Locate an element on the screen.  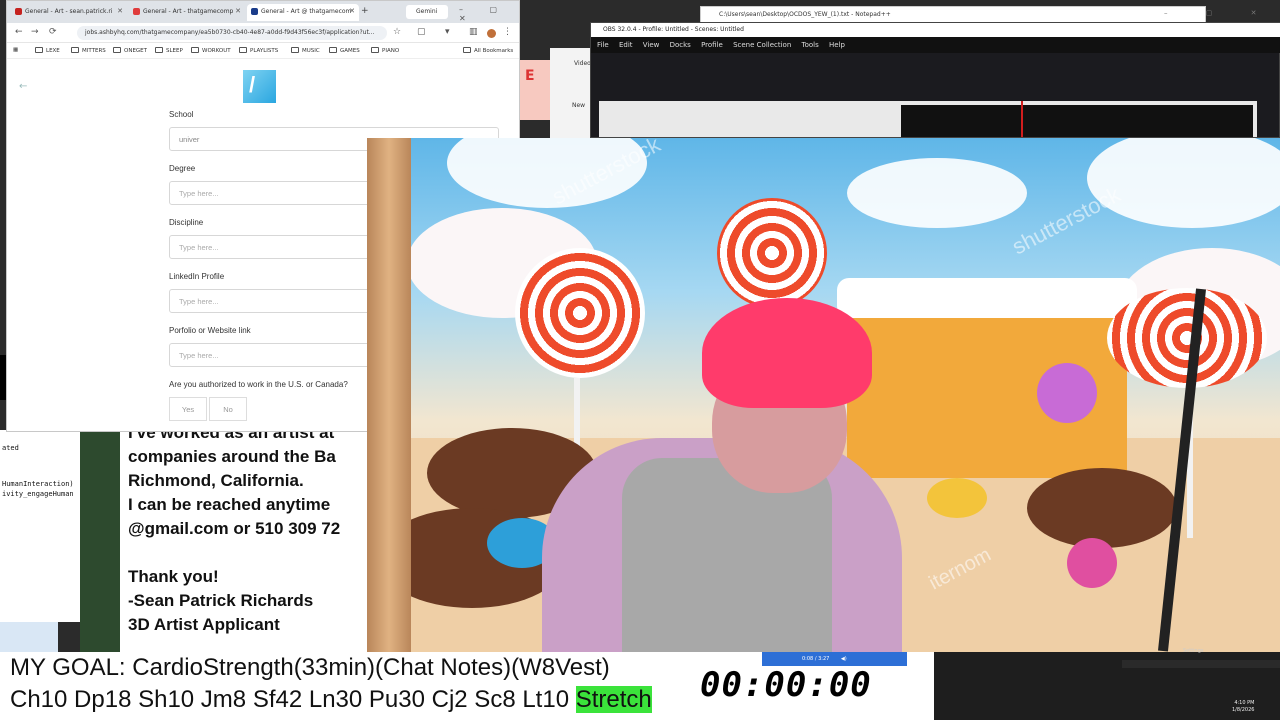
company-logo: / is located at coordinates (259, 86).